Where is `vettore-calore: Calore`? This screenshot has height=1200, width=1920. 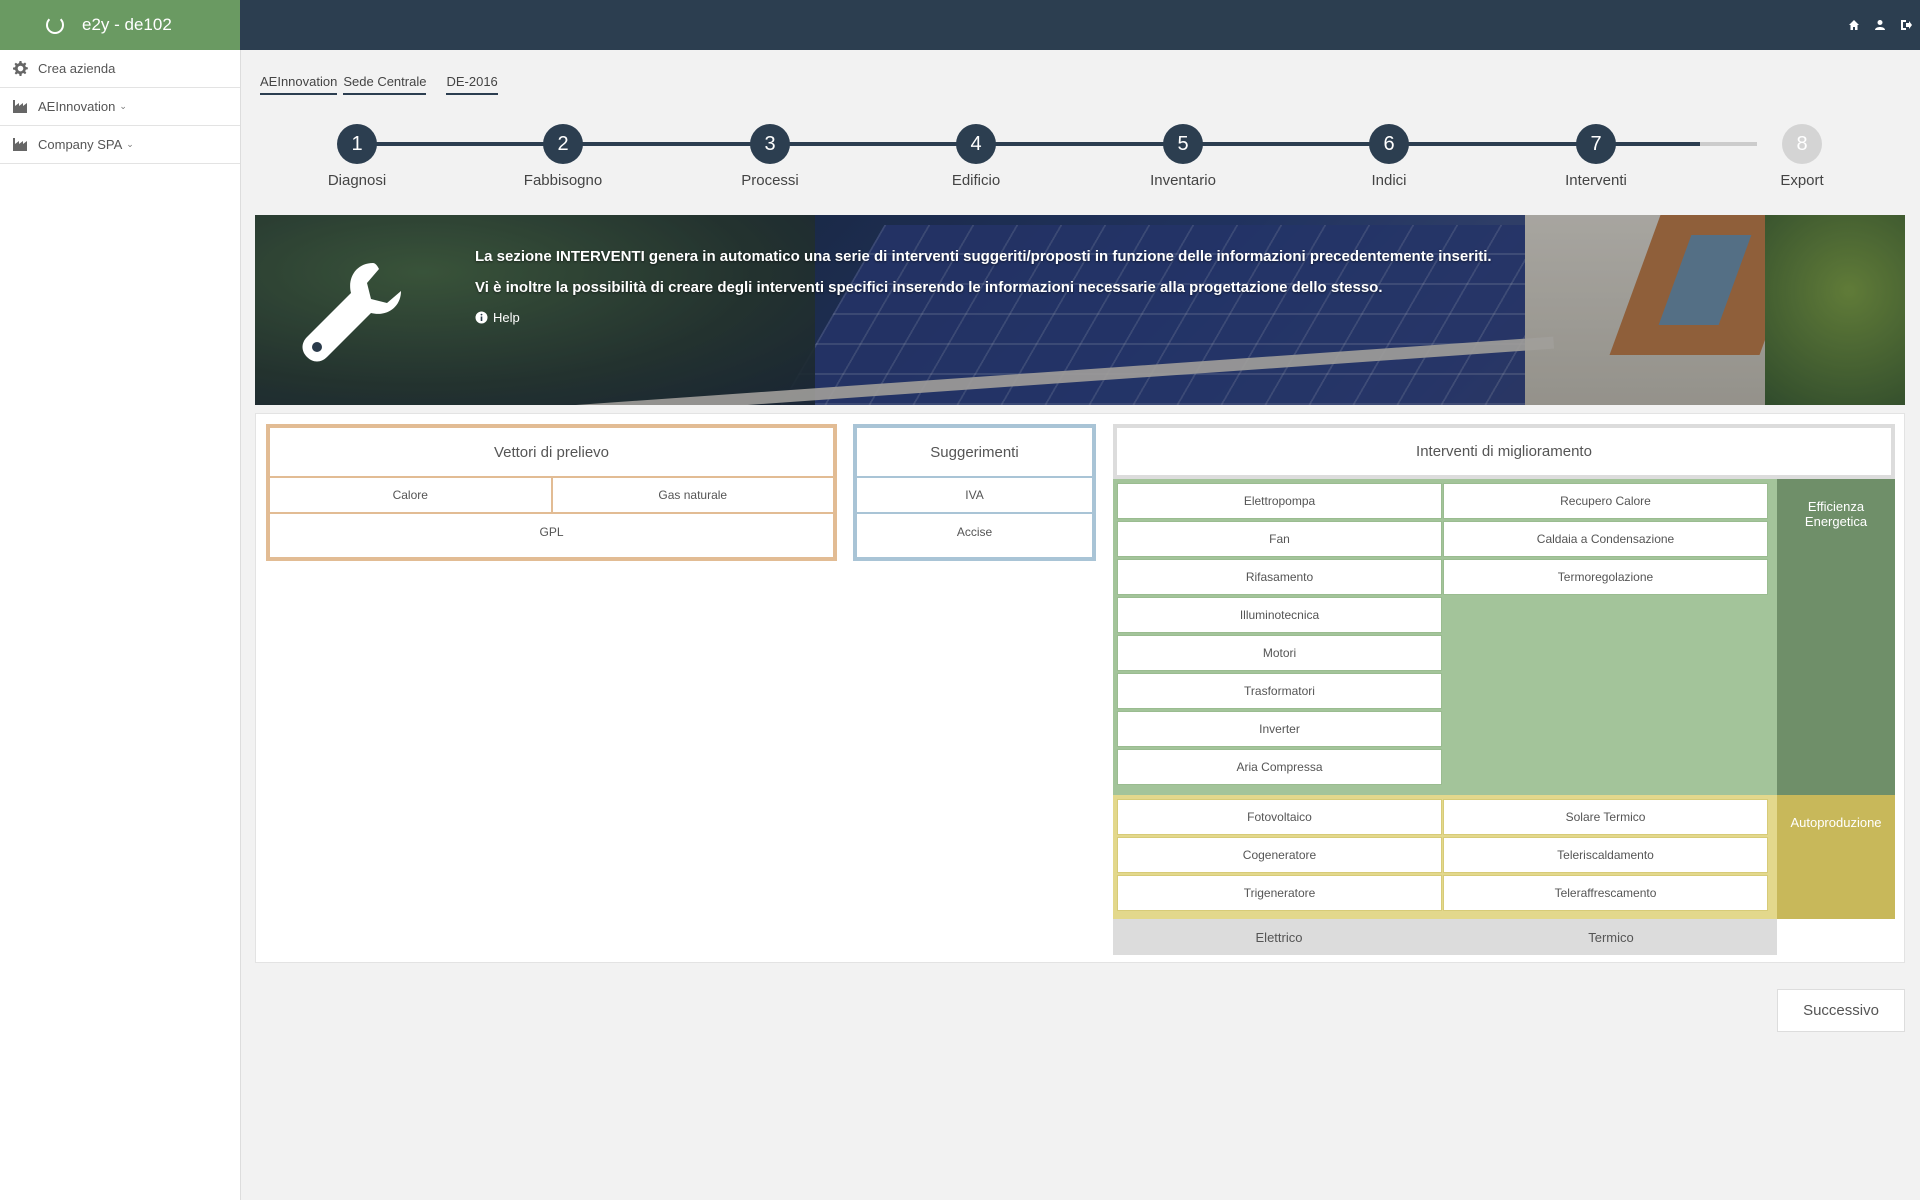
vettore-calore: Calore is located at coordinates (410, 495).